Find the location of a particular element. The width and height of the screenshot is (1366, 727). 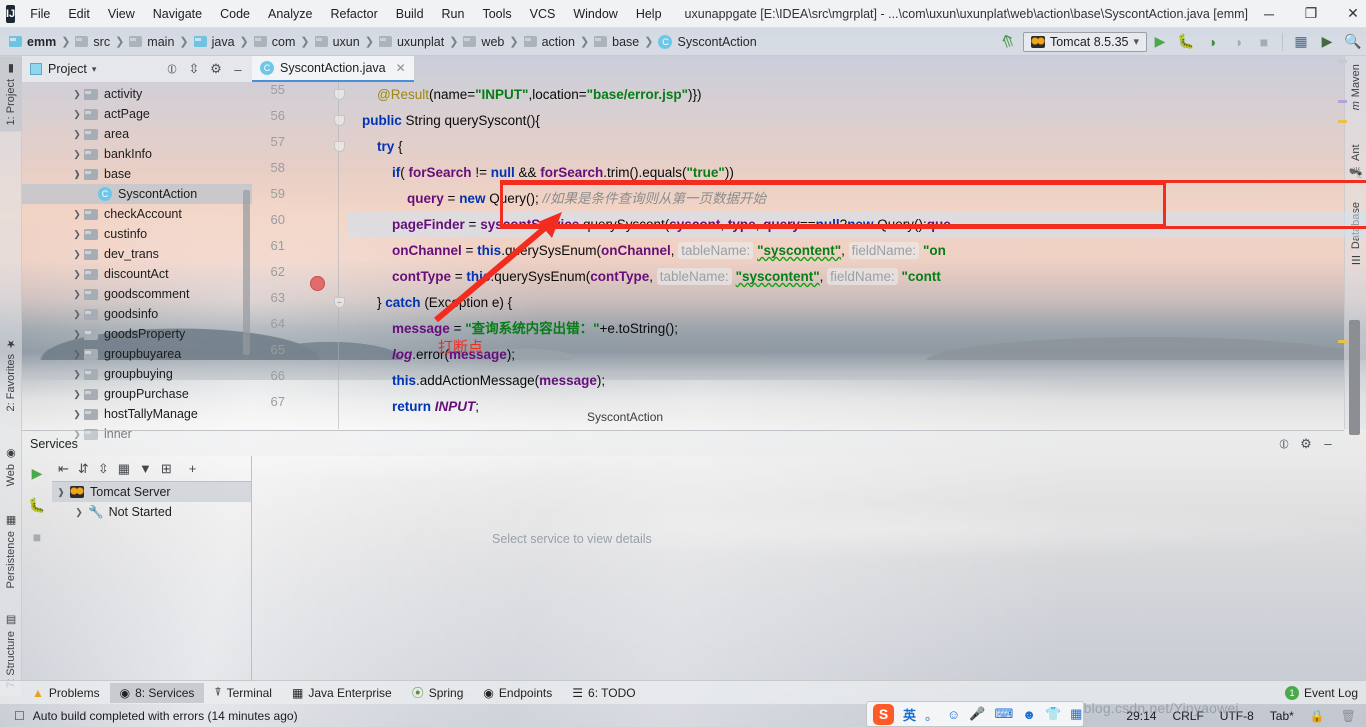

bottom-tab-spring: ⦿ Spring is located at coordinates (438, 692).